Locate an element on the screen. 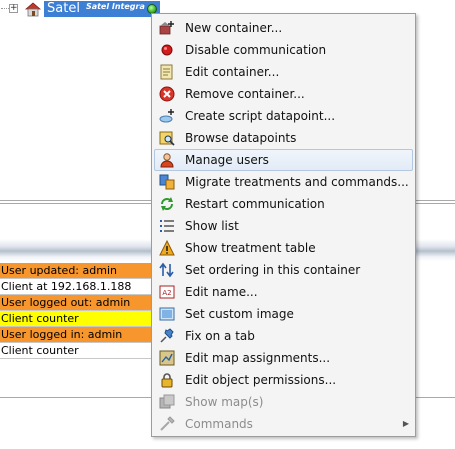  tree-node-sublabel: Satel Integra is located at coordinates (115, 6).